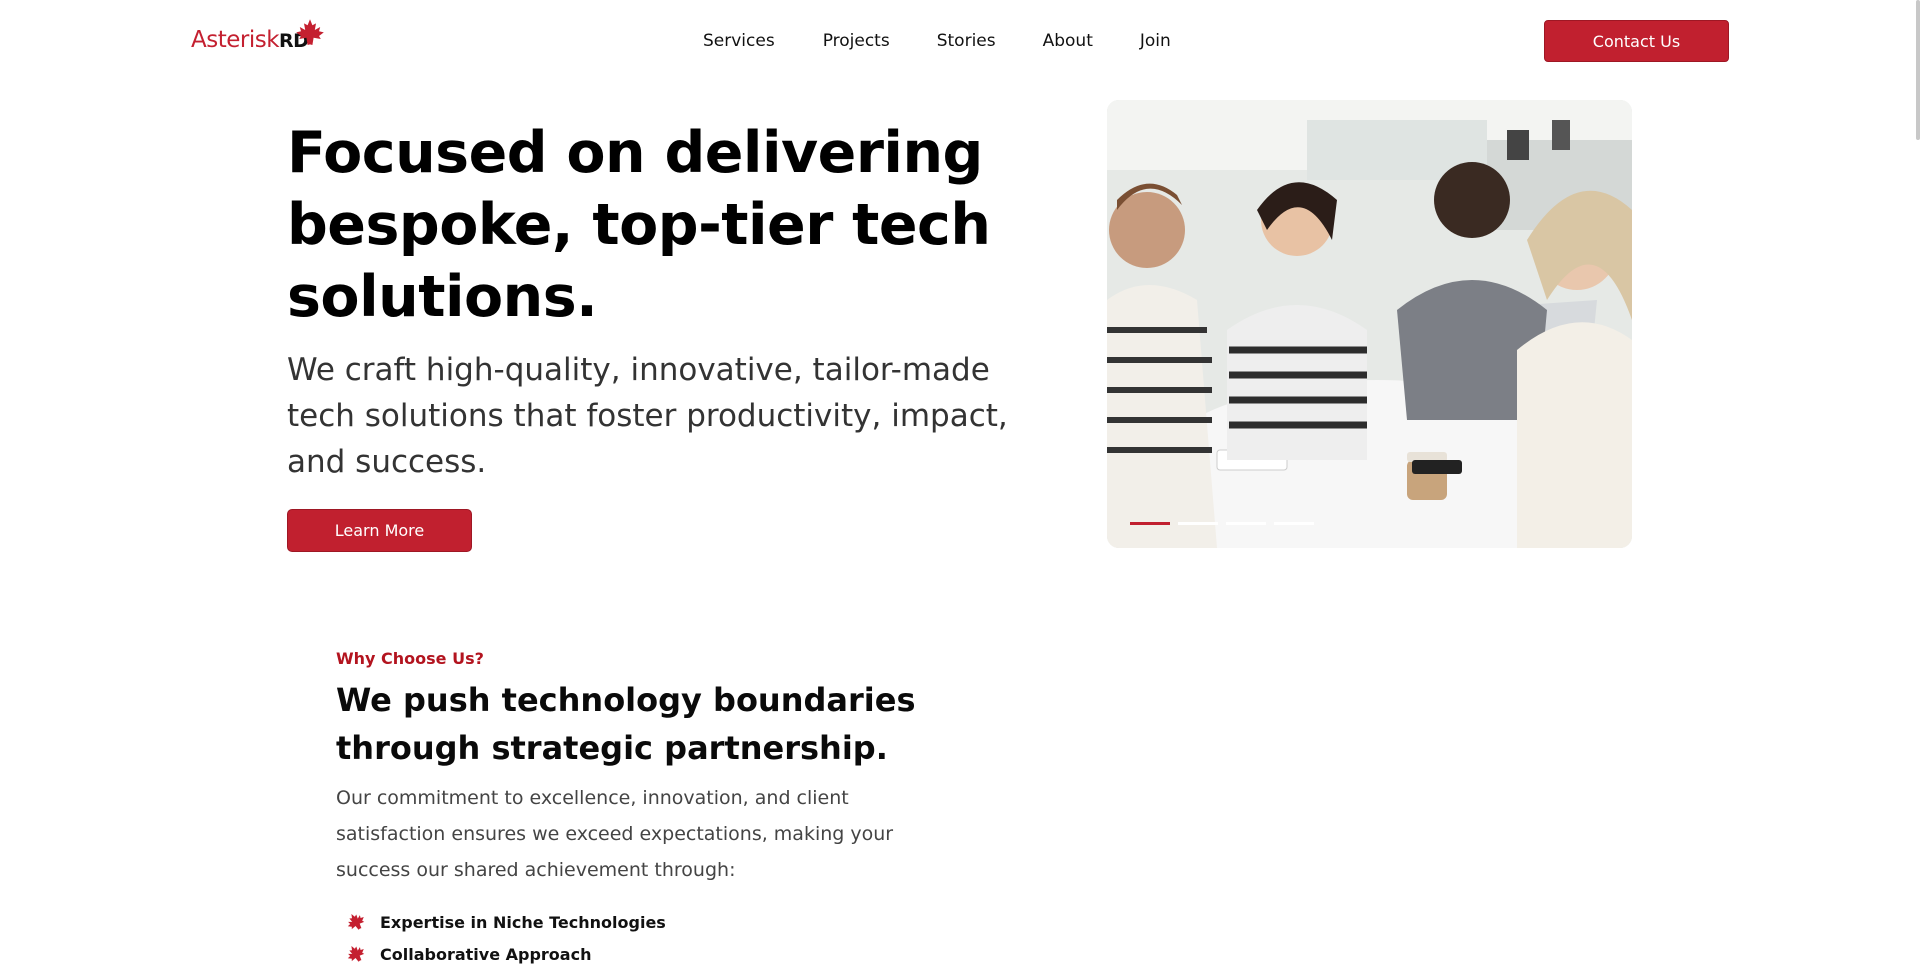 The height and width of the screenshot is (966, 1920). I want to click on hero-carousel, so click(1369, 324).